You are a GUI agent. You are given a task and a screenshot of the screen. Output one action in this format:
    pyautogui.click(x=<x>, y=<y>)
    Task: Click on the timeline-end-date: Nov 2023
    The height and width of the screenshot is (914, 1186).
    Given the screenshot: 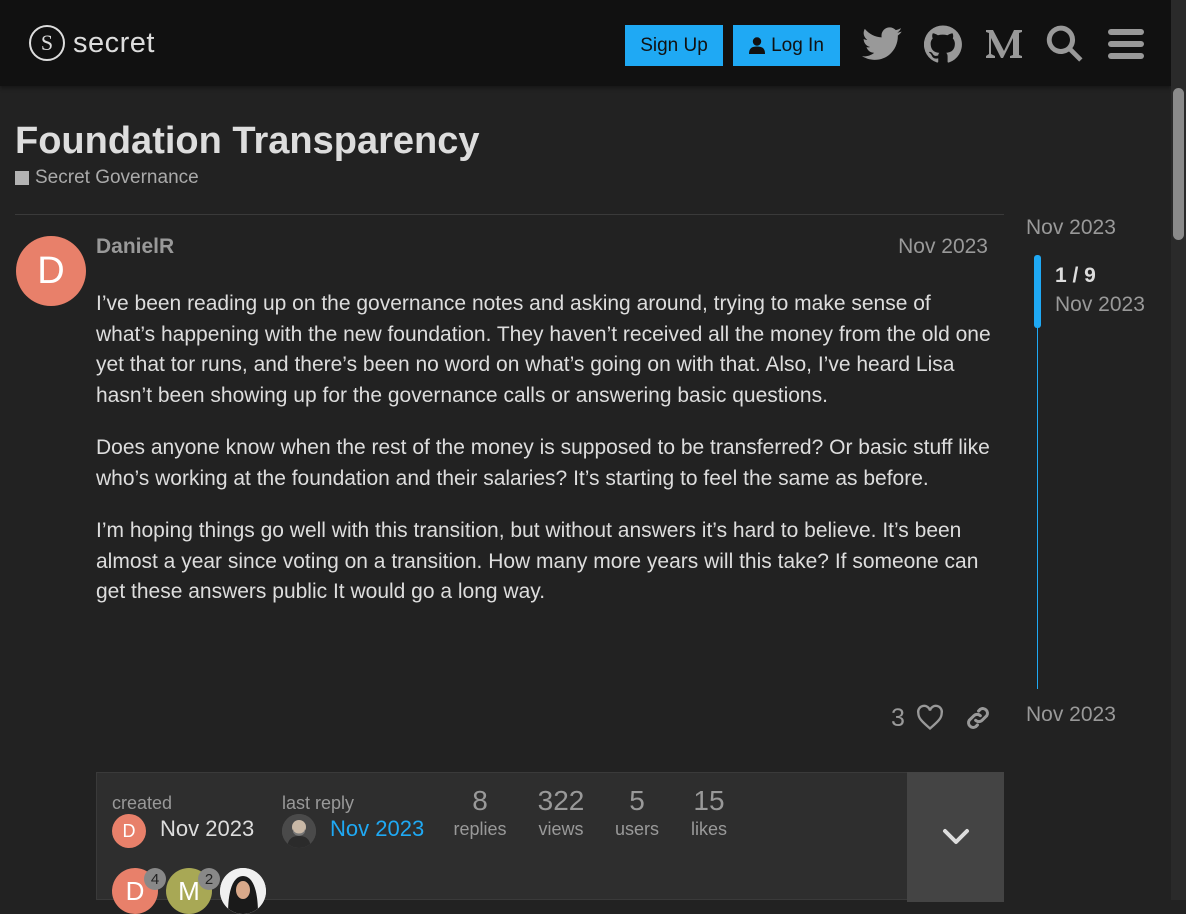 What is the action you would take?
    pyautogui.click(x=1071, y=715)
    